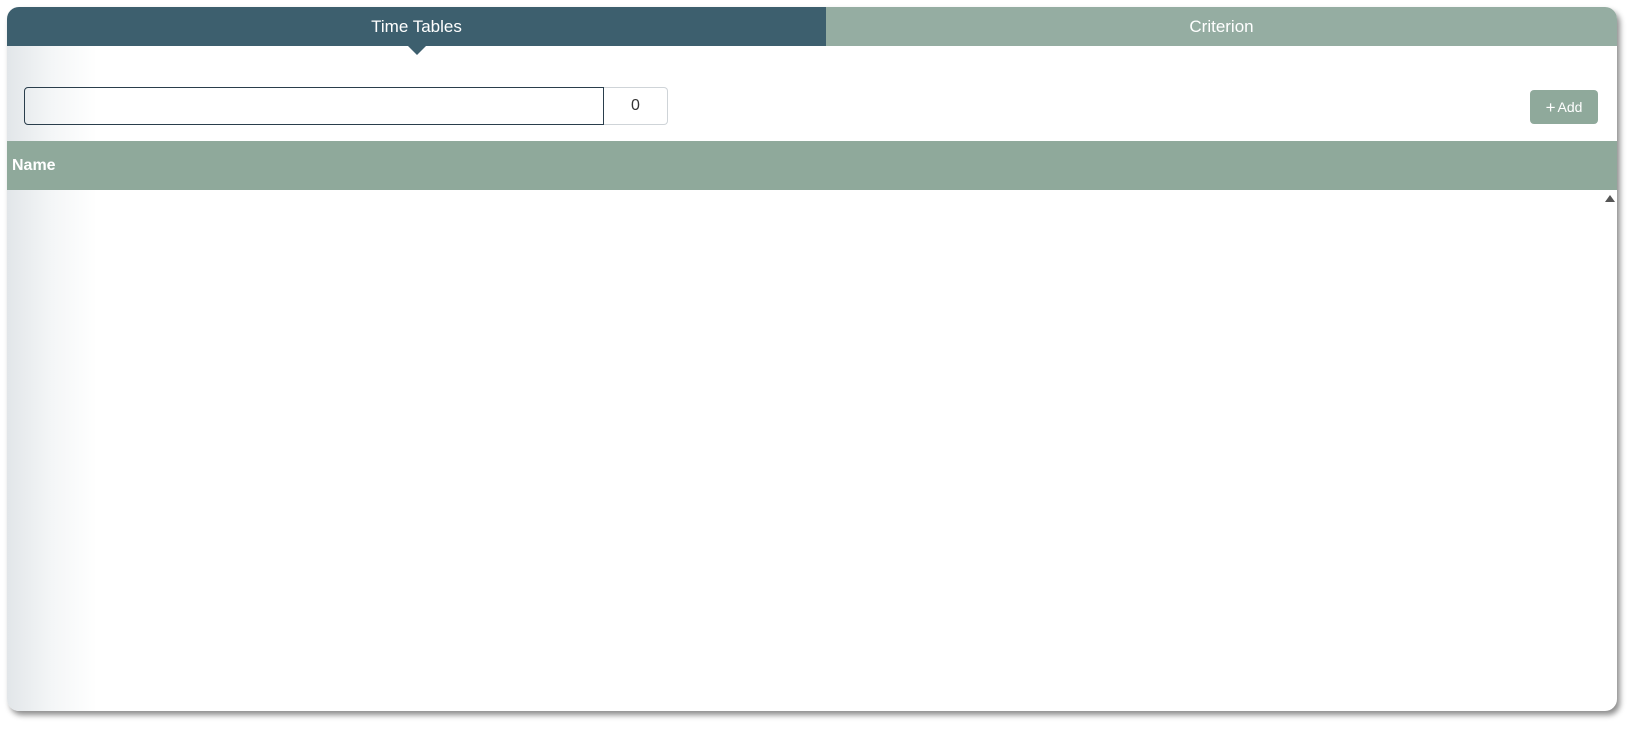 The height and width of the screenshot is (733, 1639). Describe the element at coordinates (1550, 107) in the screenshot. I see `plus-icon: +` at that location.